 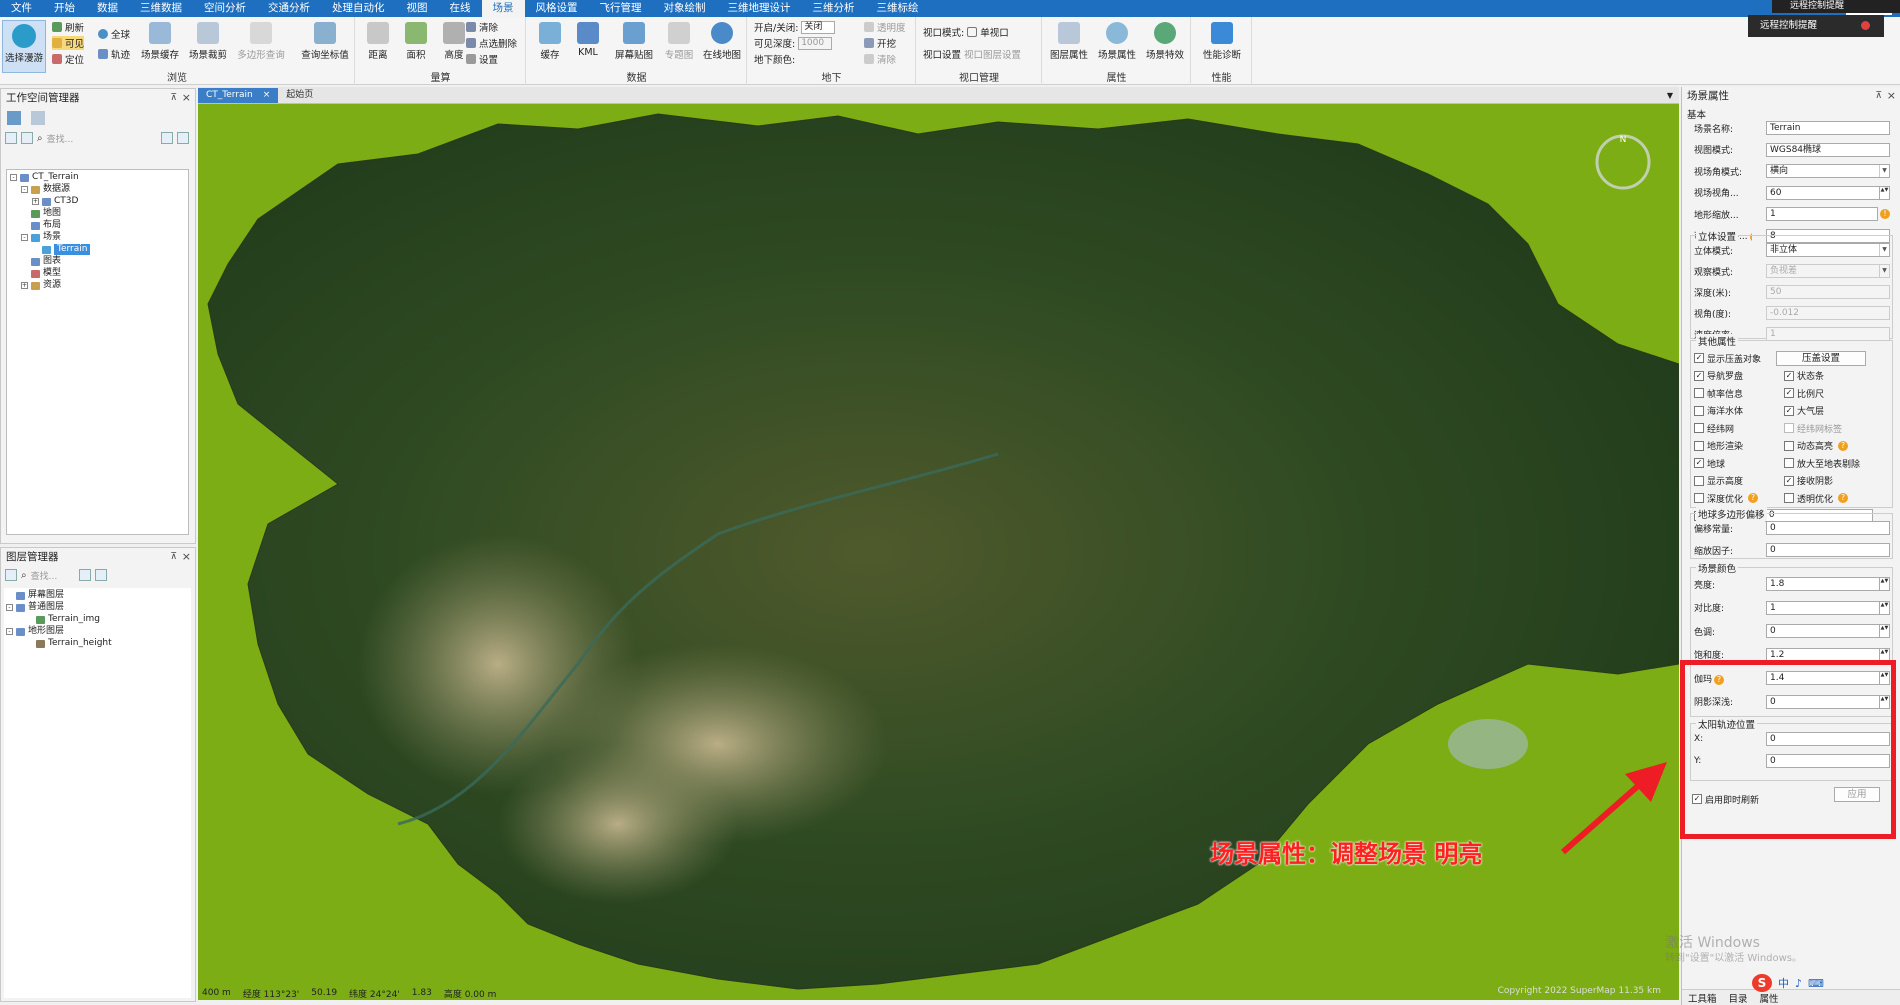 I want to click on select-roam-button: 选择漫游, so click(x=24, y=46).